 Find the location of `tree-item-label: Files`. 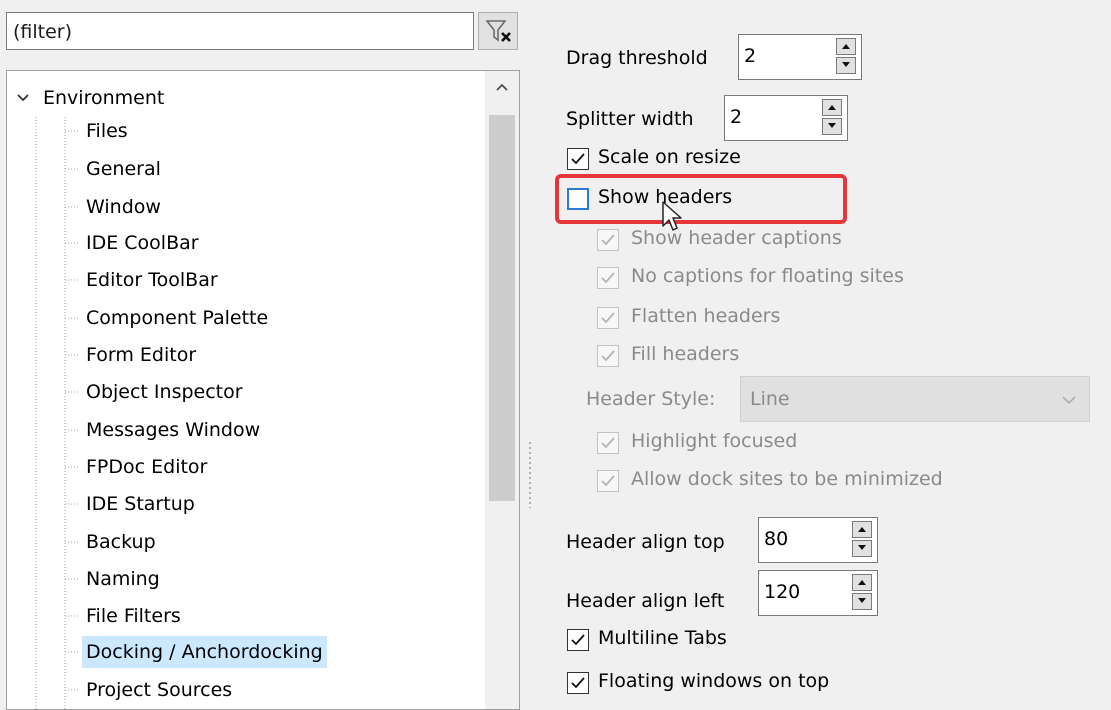

tree-item-label: Files is located at coordinates (107, 131).